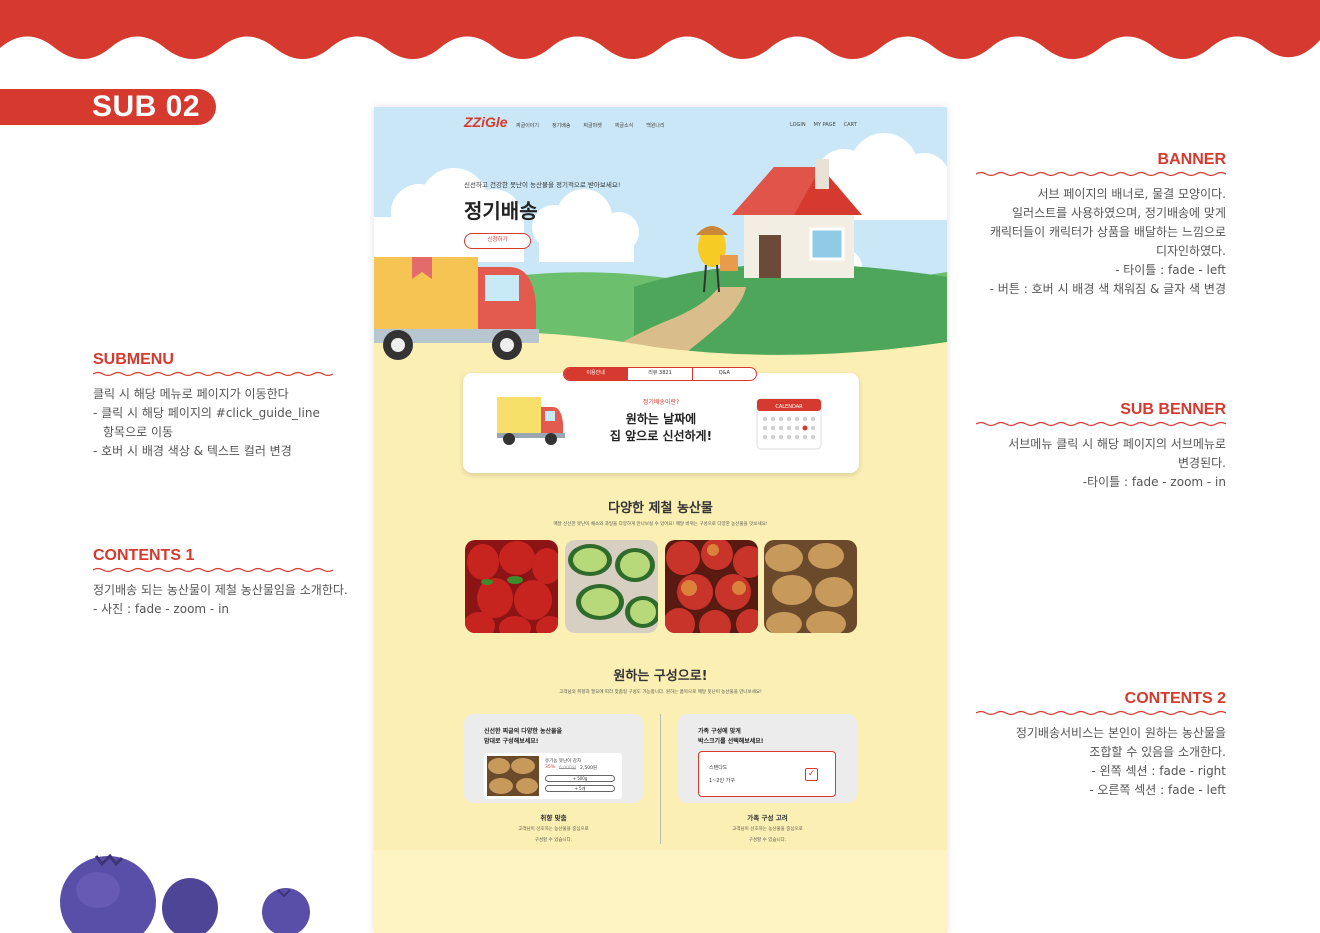  I want to click on hero-illustration, so click(660, 234).